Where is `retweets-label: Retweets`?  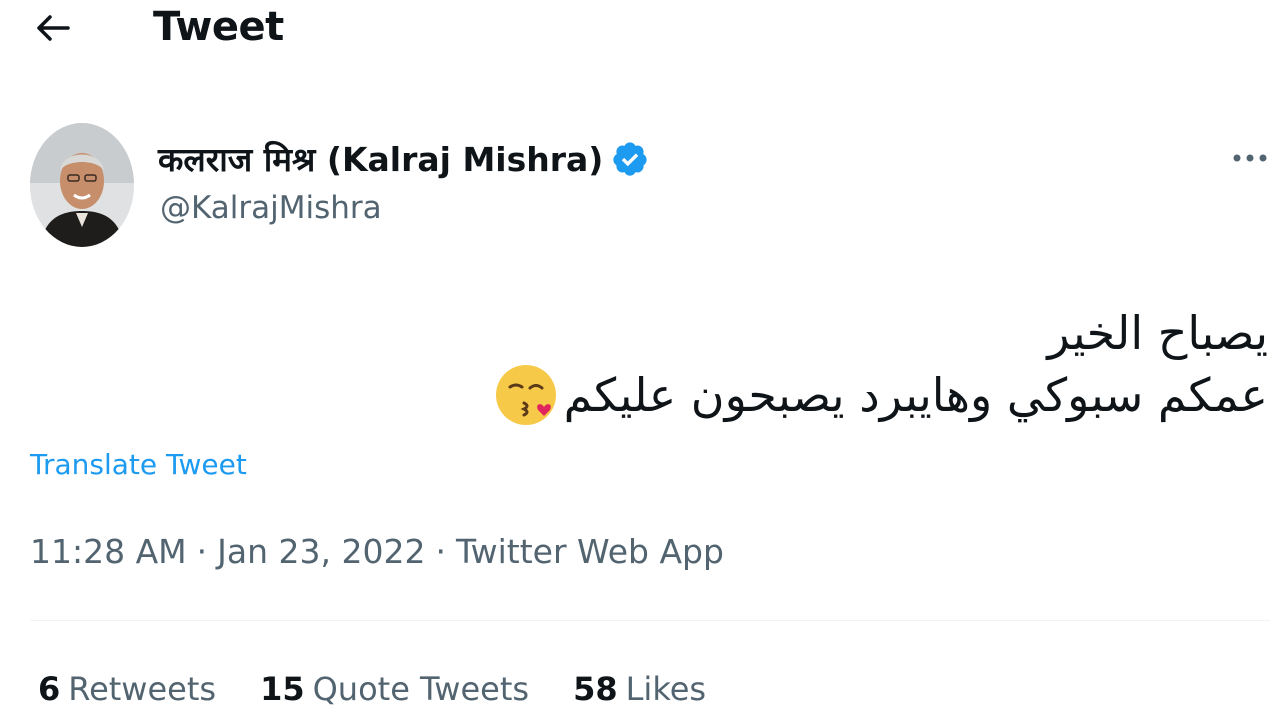
retweets-label: Retweets is located at coordinates (142, 689).